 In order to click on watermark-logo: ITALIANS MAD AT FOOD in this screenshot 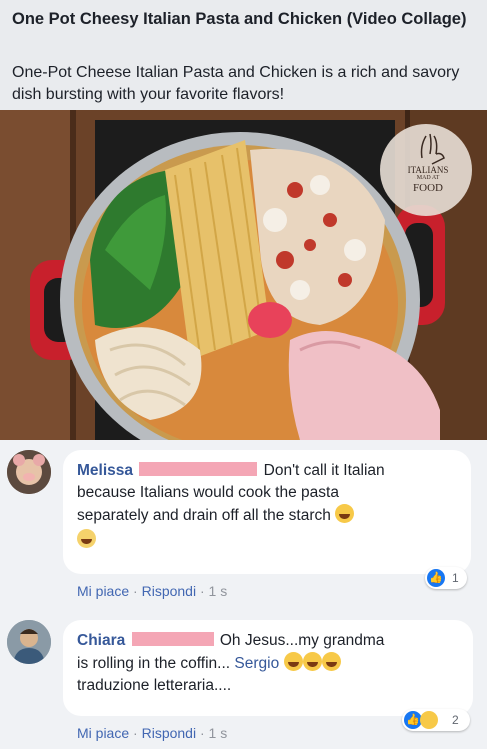, I will do `click(428, 179)`.